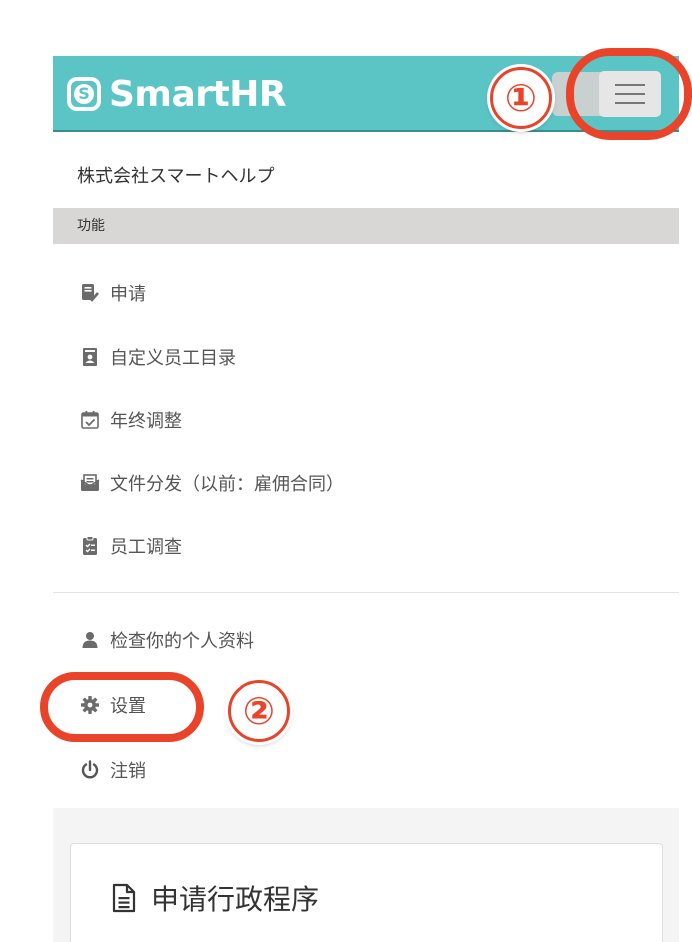 The width and height of the screenshot is (692, 942). Describe the element at coordinates (90, 483) in the screenshot. I see `document-delivery-icon` at that location.